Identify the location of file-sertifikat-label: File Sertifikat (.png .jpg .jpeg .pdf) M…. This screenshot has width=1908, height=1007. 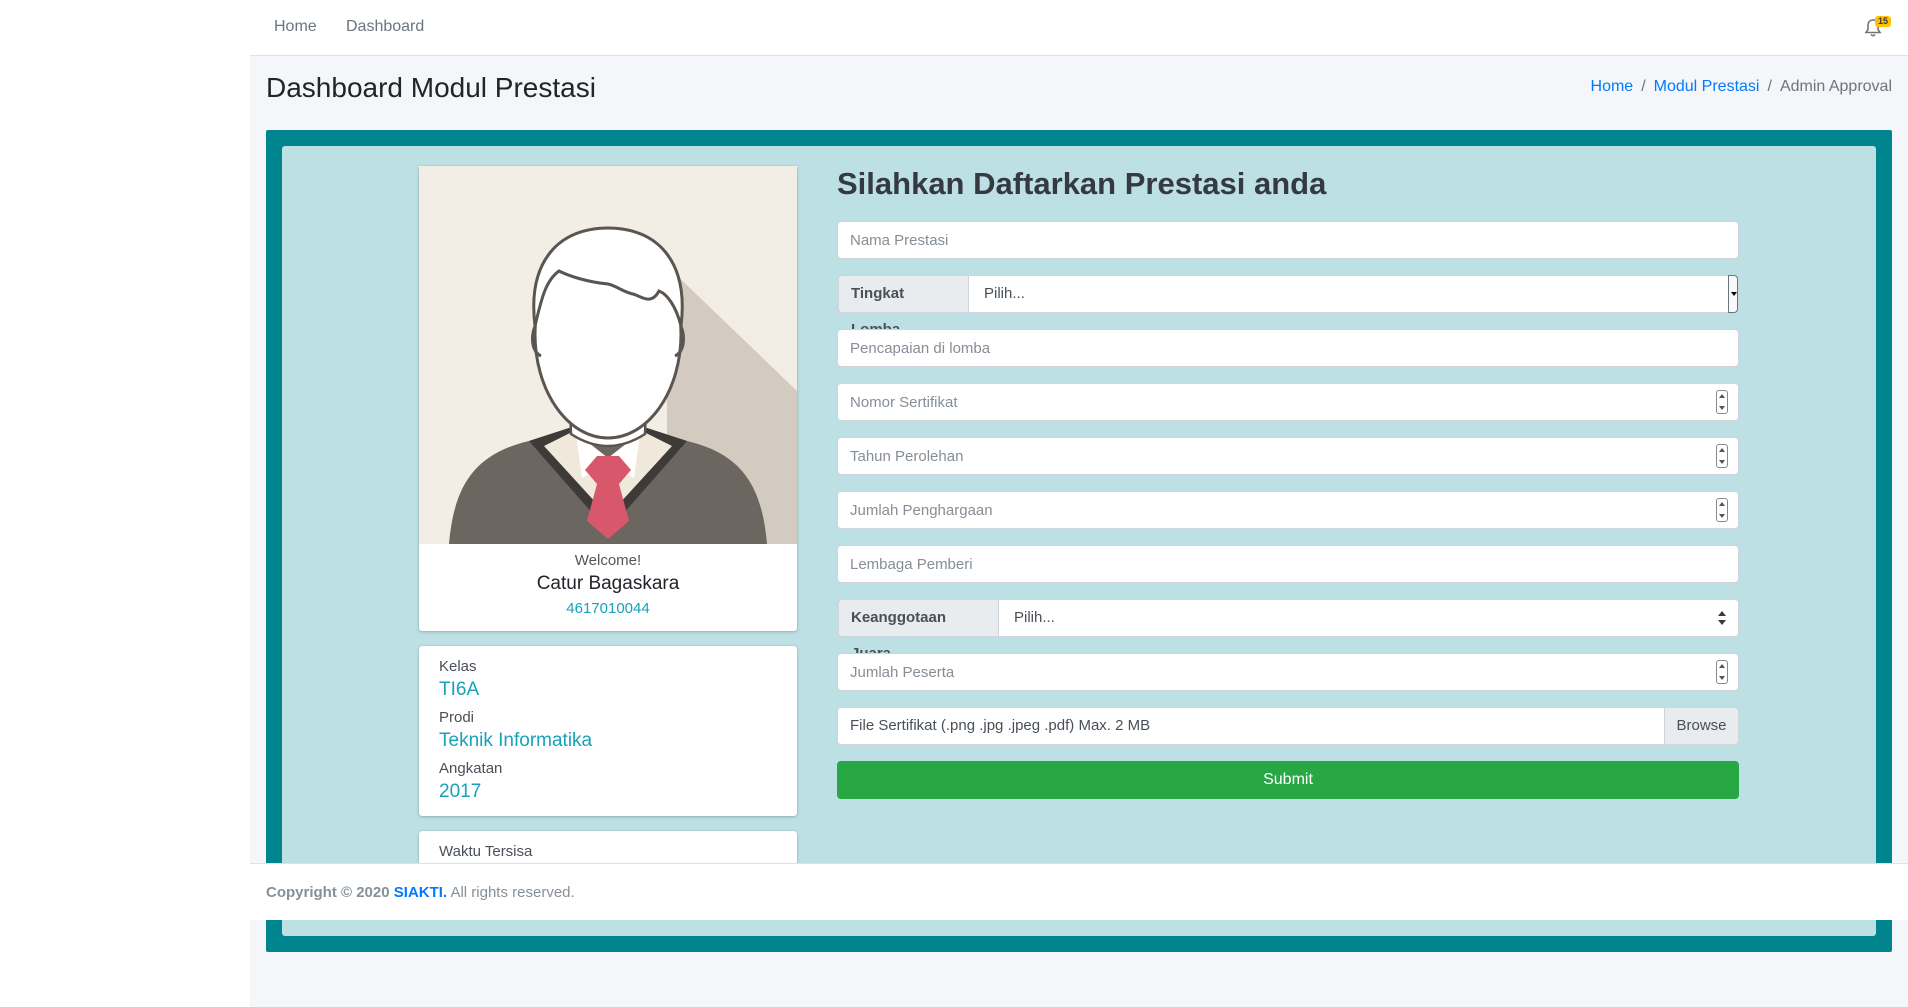
(1000, 725).